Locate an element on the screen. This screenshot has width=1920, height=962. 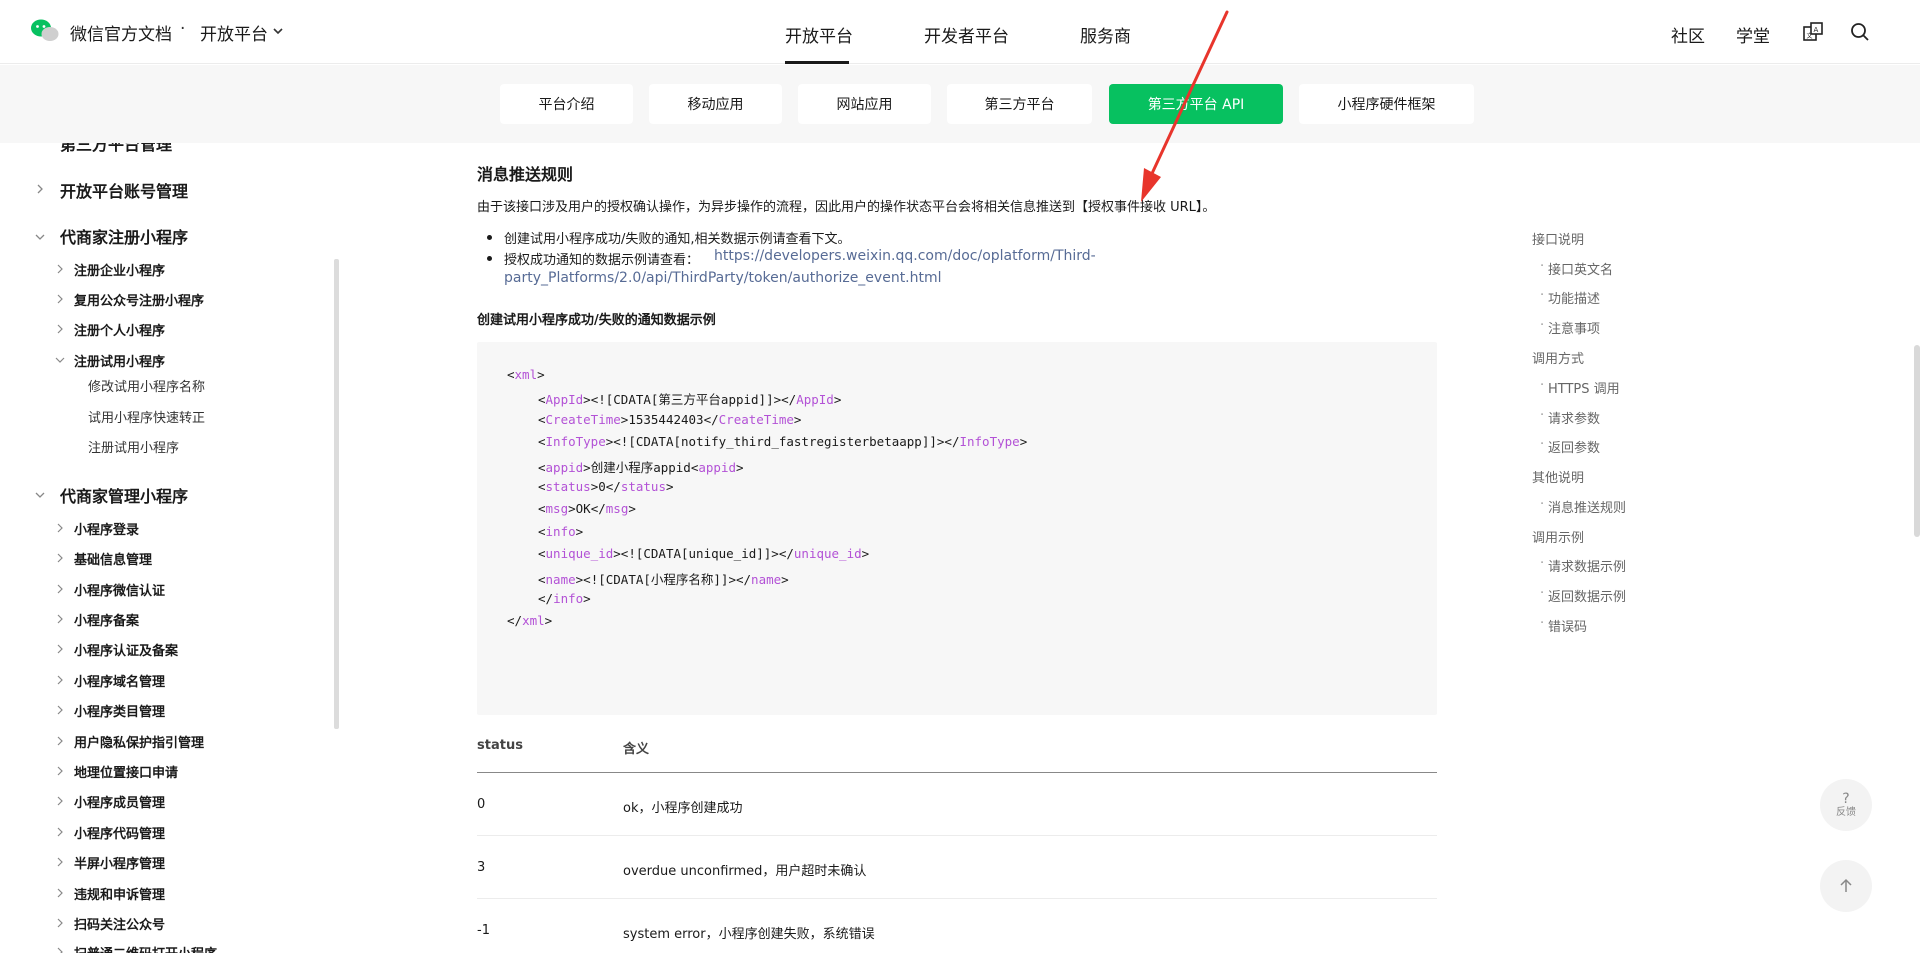
subnav-mini-program-hardware: 小程序硬件框架 is located at coordinates (1386, 104).